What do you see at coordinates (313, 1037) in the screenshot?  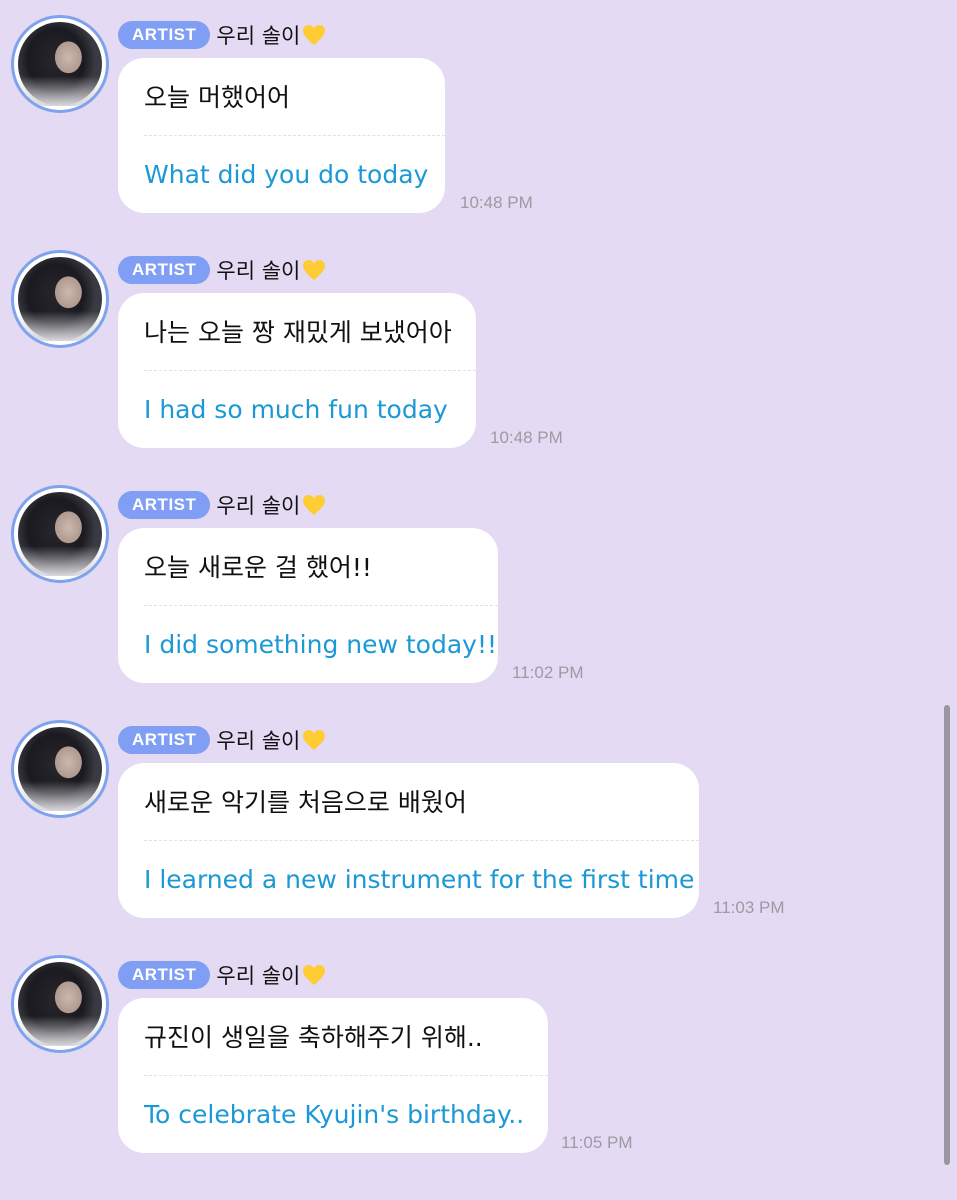 I see `message-text: 규진이 생일을 축하해주기 위해..` at bounding box center [313, 1037].